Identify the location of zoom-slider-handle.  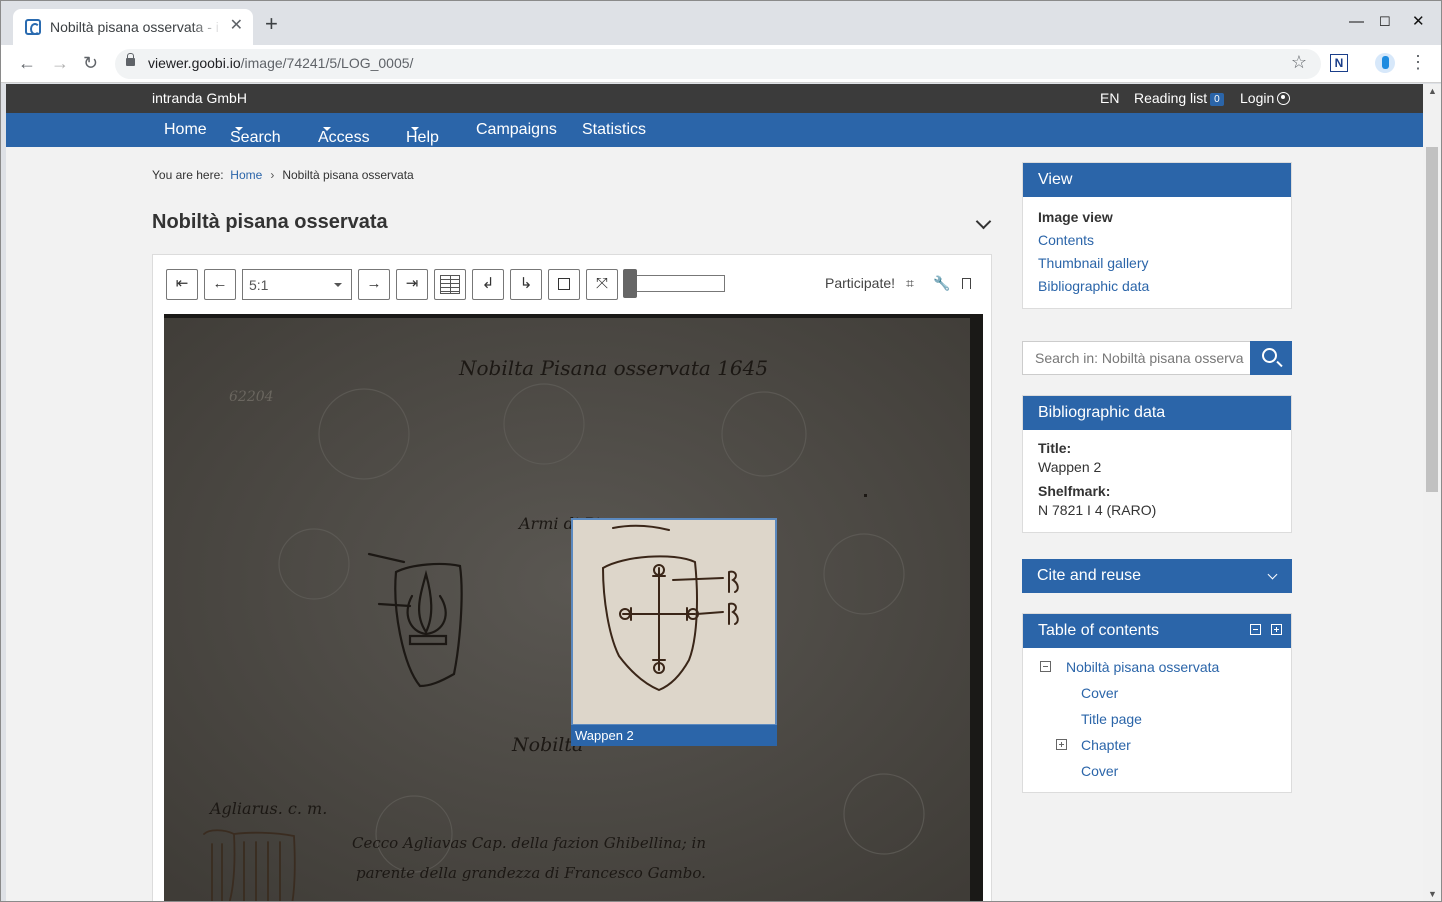
(630, 283).